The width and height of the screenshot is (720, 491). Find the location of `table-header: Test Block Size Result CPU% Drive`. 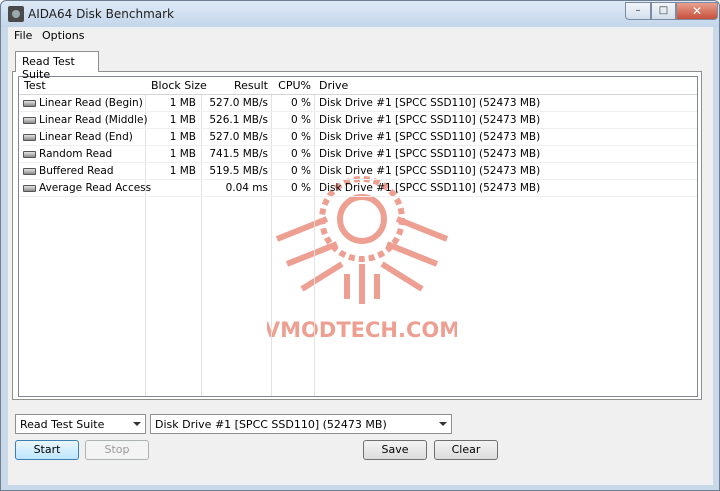

table-header: Test Block Size Result CPU% Drive is located at coordinates (358, 86).